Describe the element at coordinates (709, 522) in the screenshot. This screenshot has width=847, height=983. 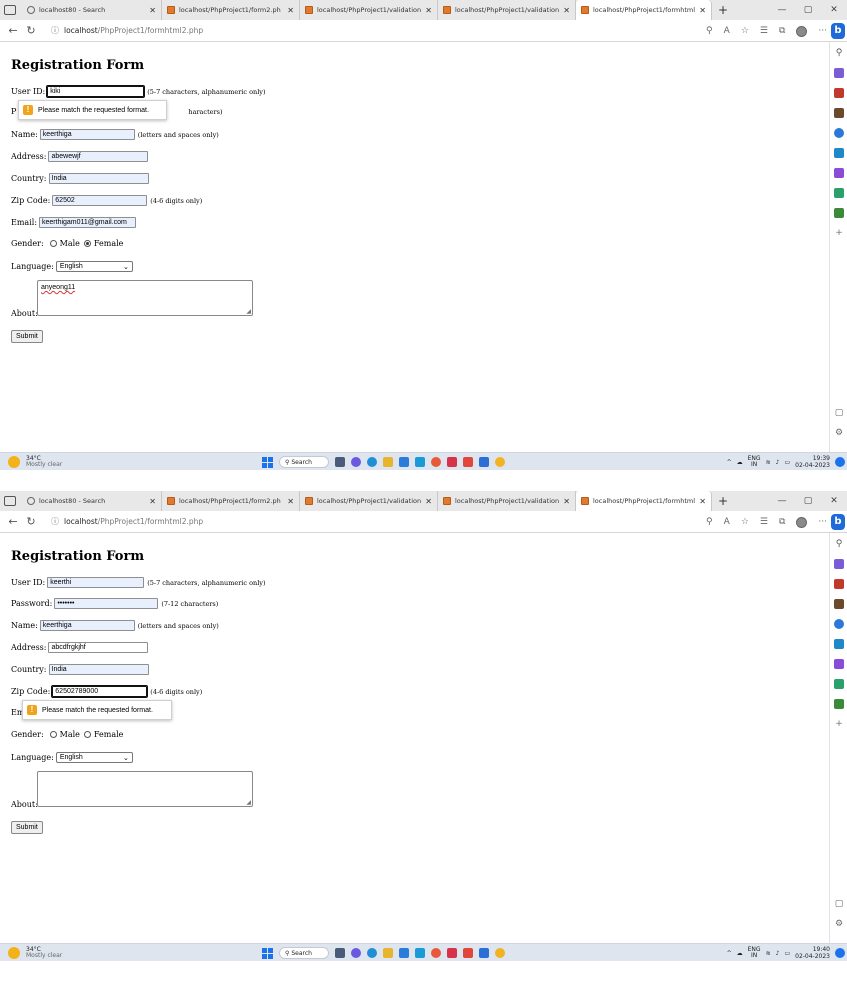
I see `key-icon: ⚲` at that location.